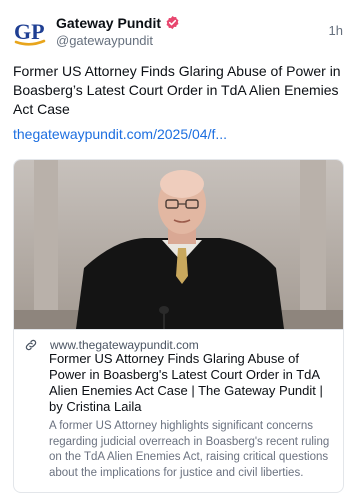  Describe the element at coordinates (124, 345) in the screenshot. I see `card-domain: www.thegatewaypundit.com` at that location.